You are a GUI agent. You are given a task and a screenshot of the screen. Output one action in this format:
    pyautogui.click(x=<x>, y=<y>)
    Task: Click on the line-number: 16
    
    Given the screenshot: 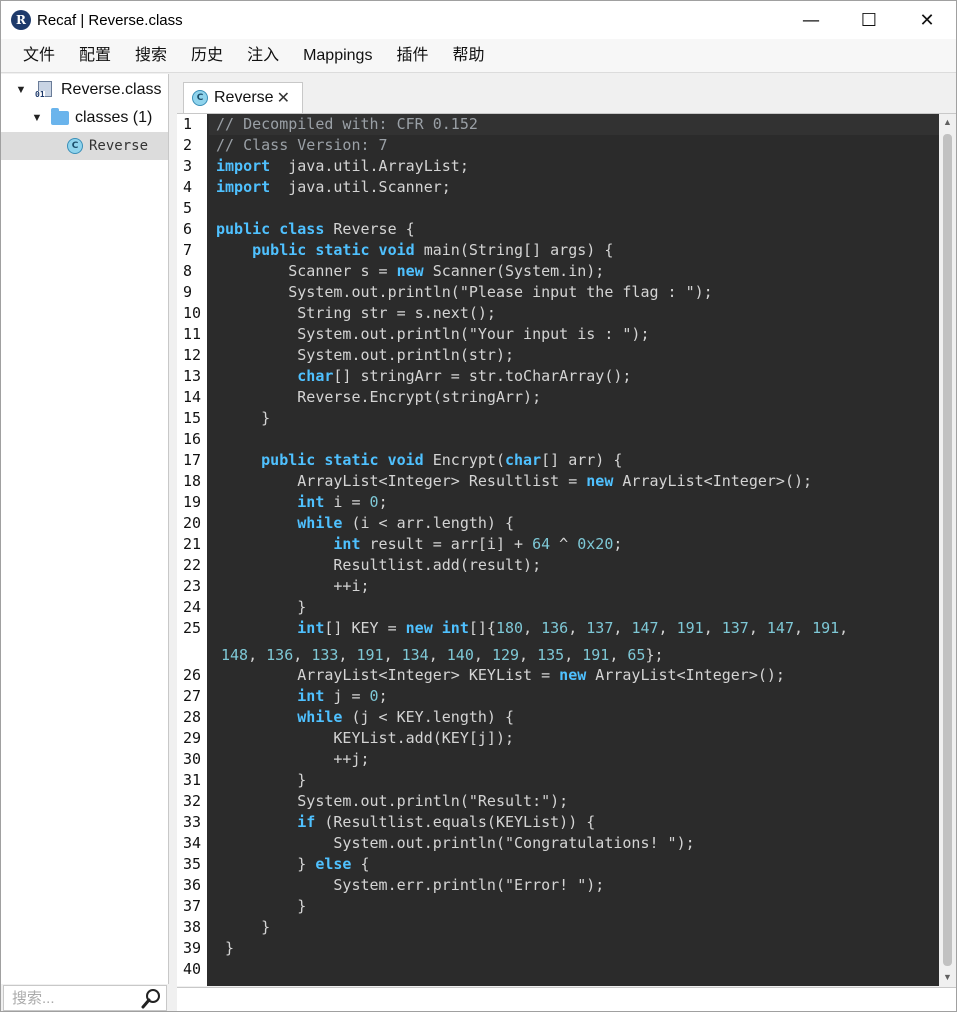 What is the action you would take?
    pyautogui.click(x=192, y=439)
    